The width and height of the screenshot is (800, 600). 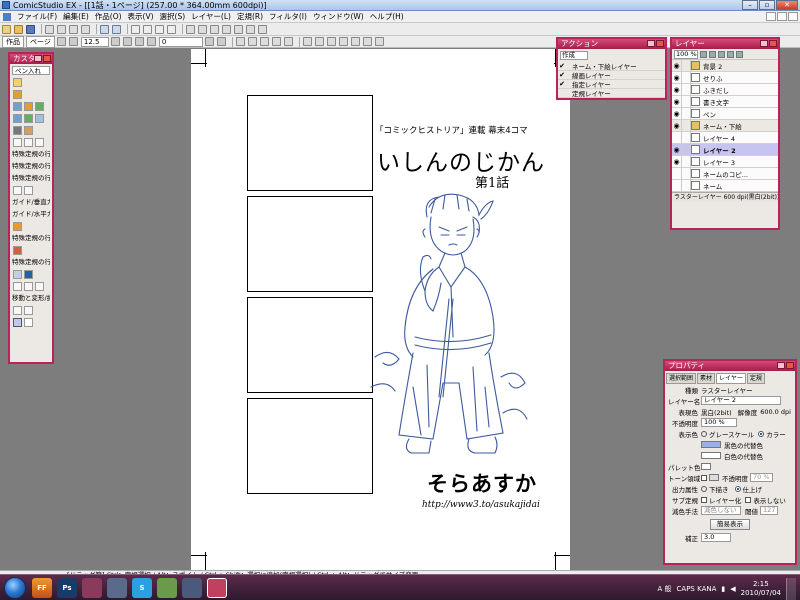 I want to click on layerize-checkbox, so click(x=704, y=499).